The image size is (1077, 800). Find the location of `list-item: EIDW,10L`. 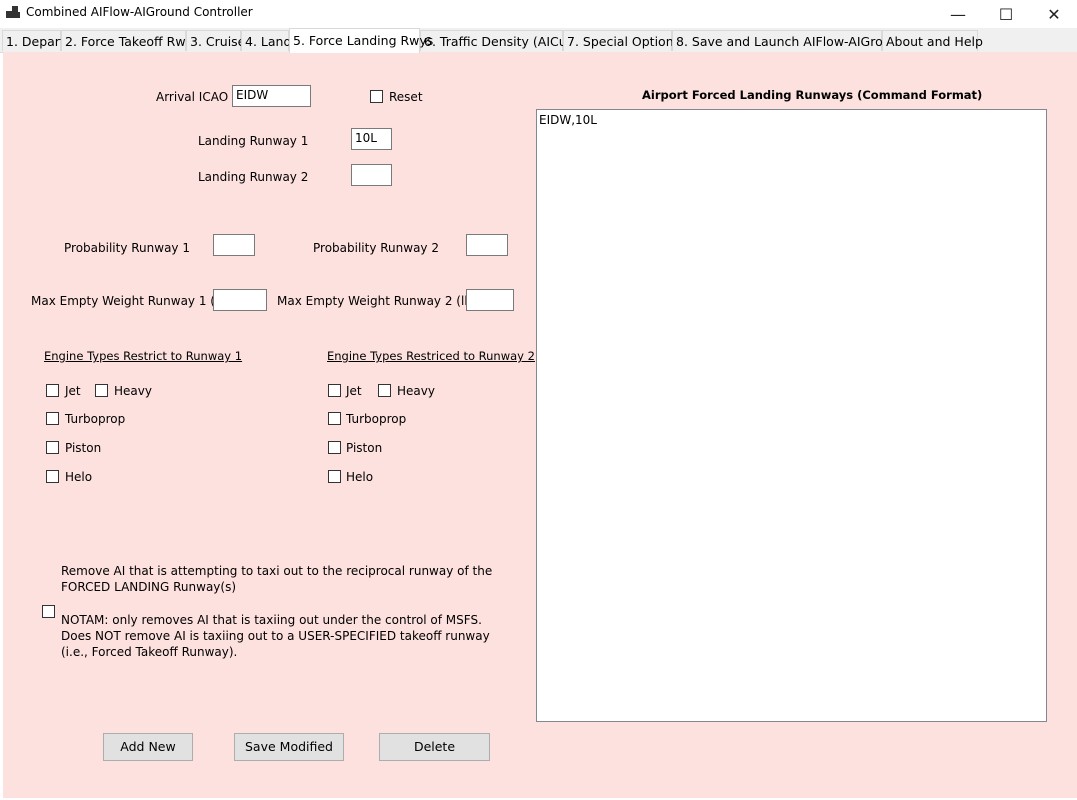

list-item: EIDW,10L is located at coordinates (791, 120).